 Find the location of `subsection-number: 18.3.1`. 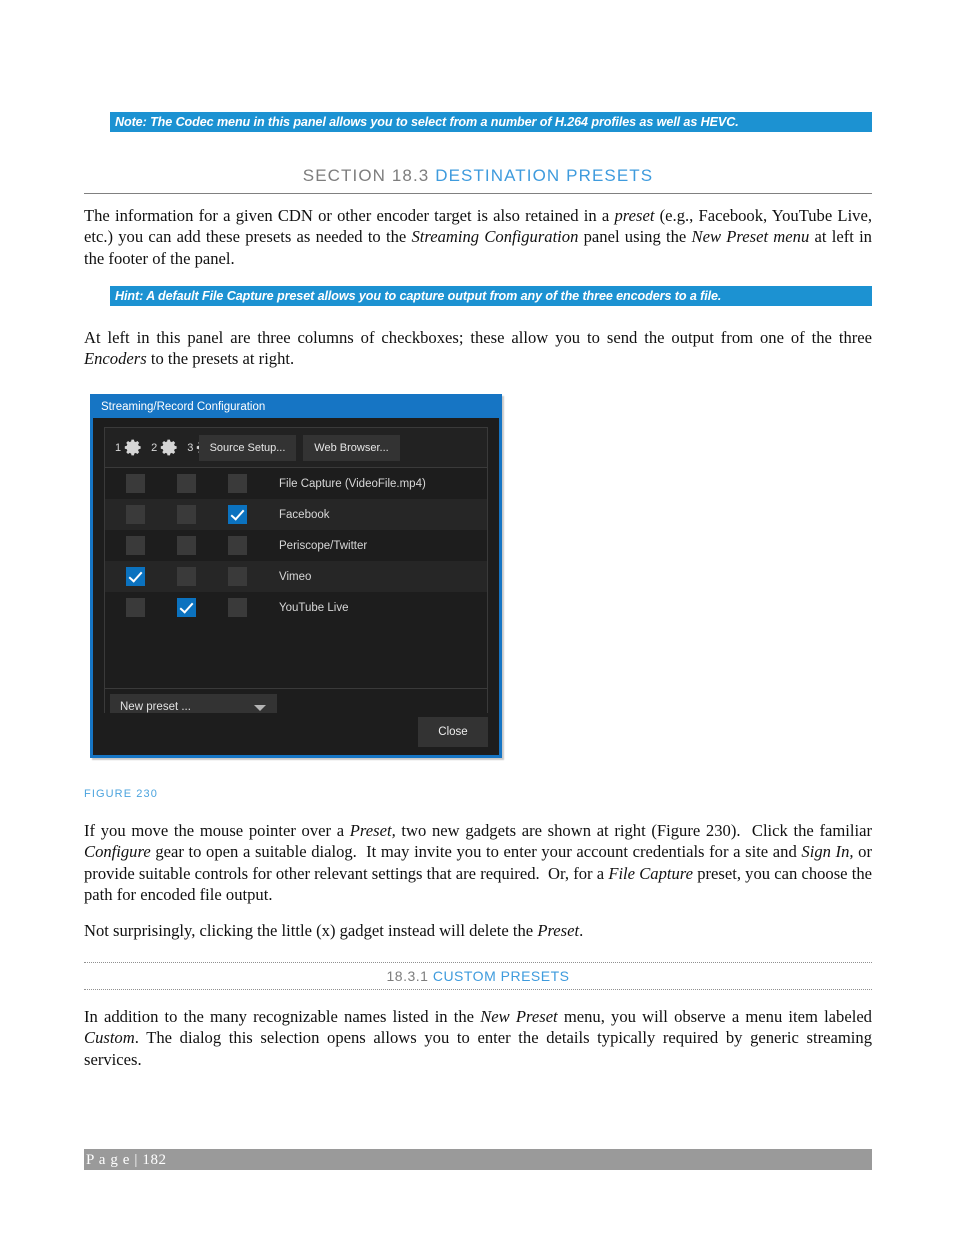

subsection-number: 18.3.1 is located at coordinates (407, 976).